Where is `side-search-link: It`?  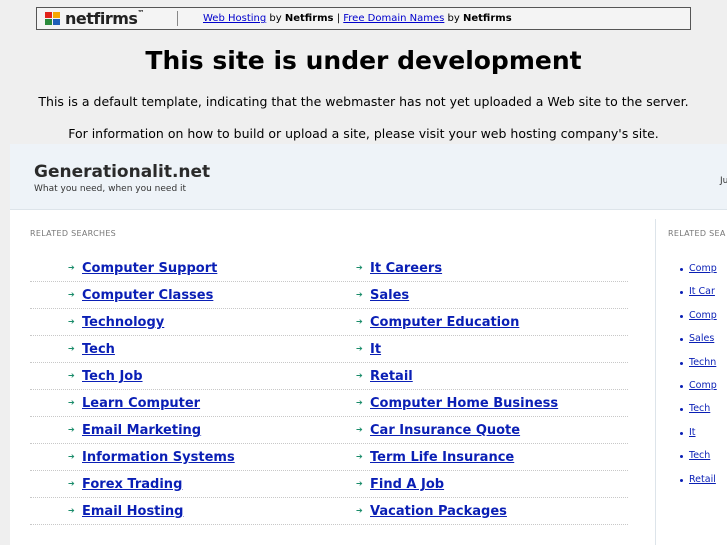
side-search-link: It is located at coordinates (698, 438).